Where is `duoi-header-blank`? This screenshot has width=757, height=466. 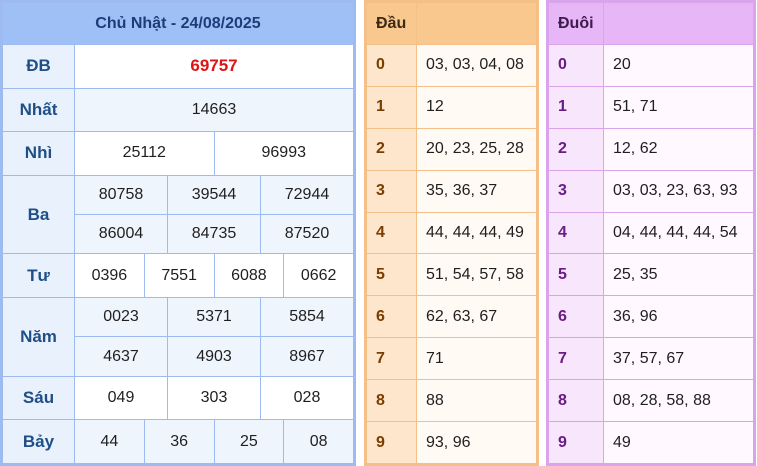 duoi-header-blank is located at coordinates (678, 23).